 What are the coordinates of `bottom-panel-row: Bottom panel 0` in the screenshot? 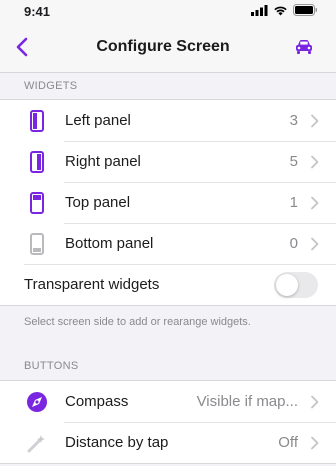 It's located at (168, 243).